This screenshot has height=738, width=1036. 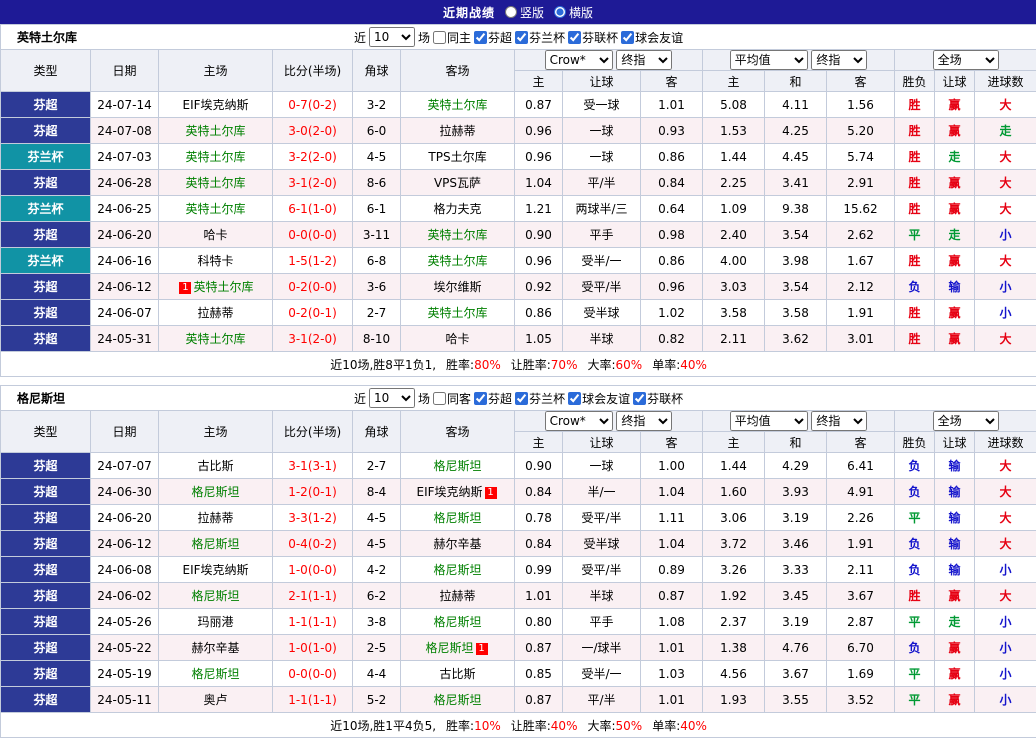 I want to click on score-cell: 2-1(1-1), so click(x=313, y=596).